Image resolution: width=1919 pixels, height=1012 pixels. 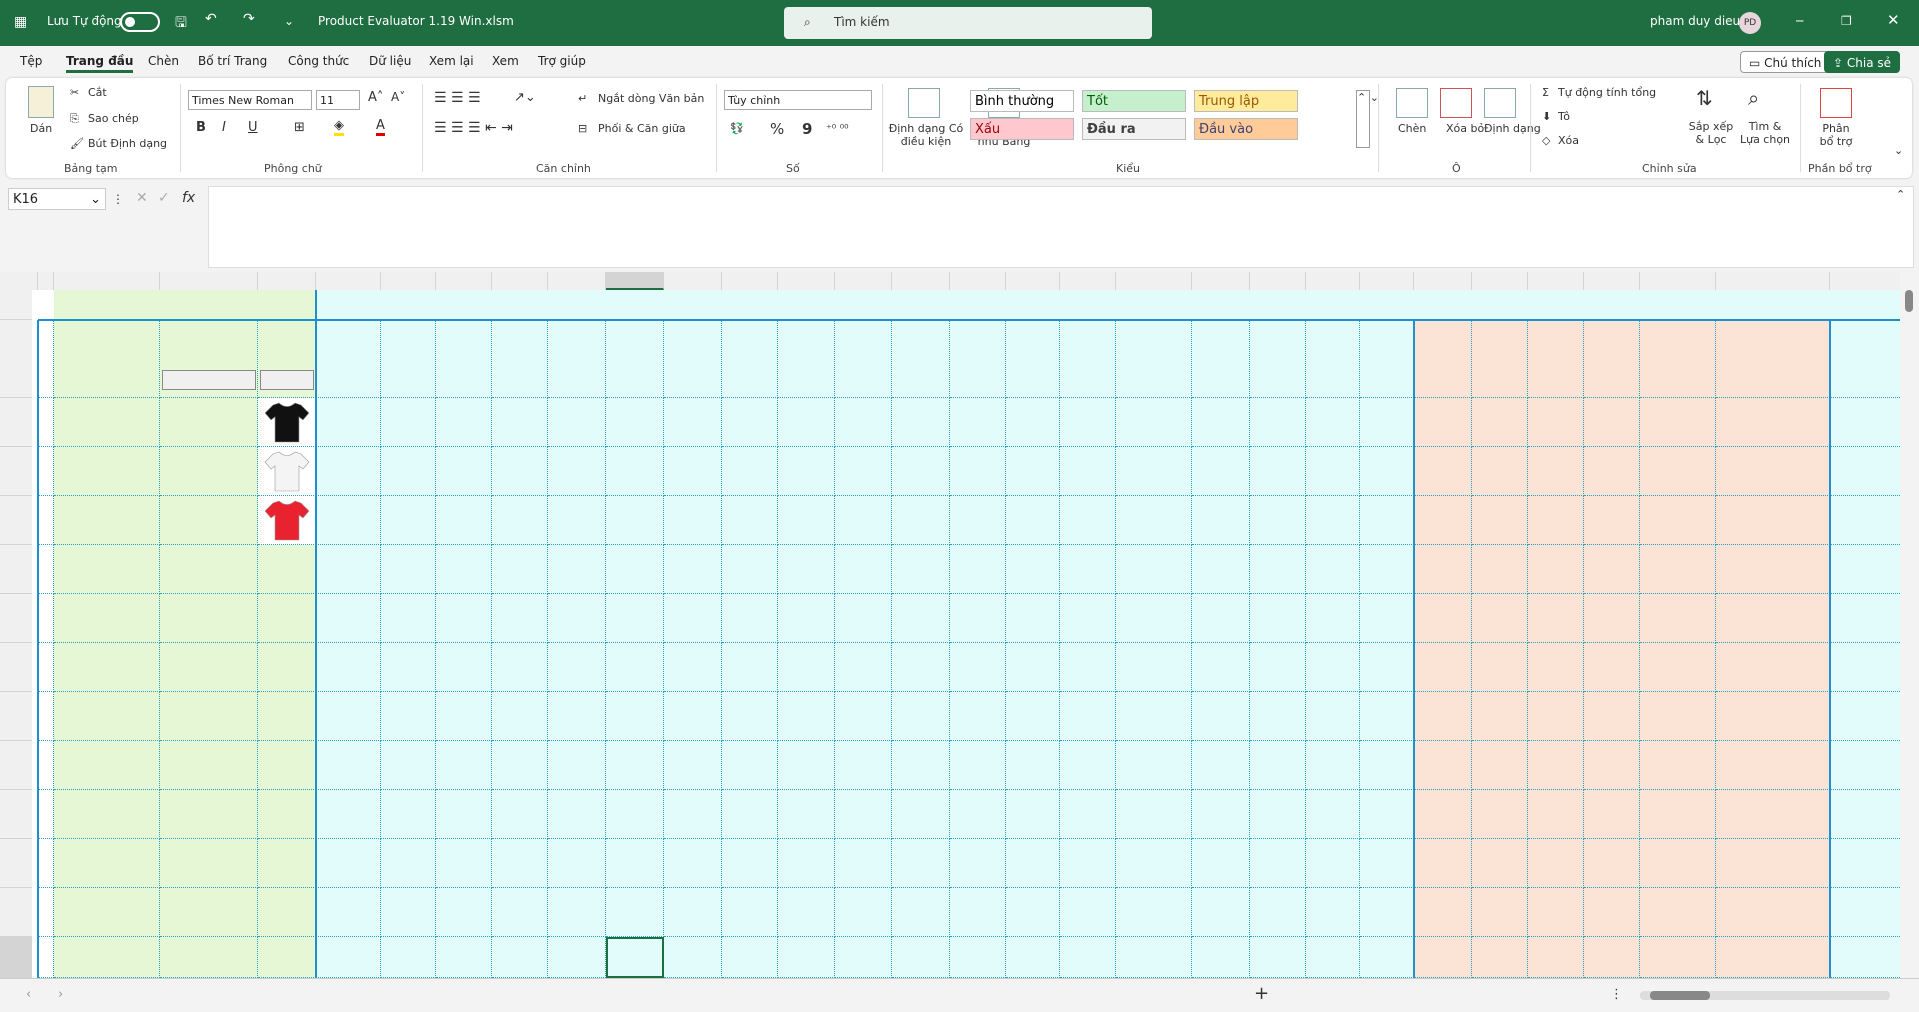 What do you see at coordinates (520, 281) in the screenshot?
I see `column-header-i` at bounding box center [520, 281].